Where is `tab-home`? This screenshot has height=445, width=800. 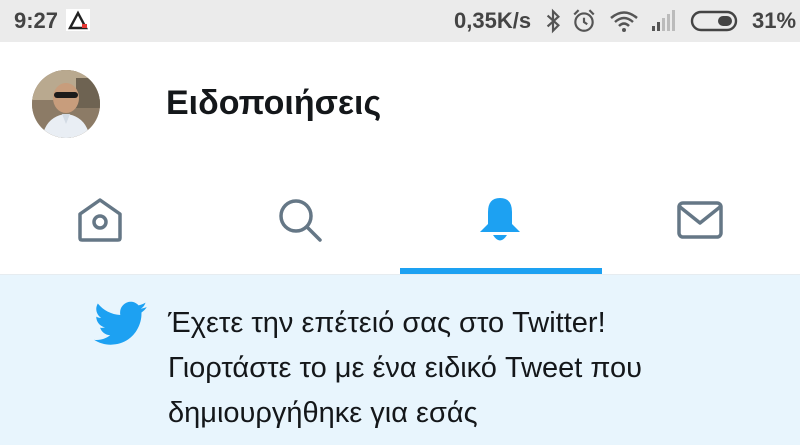
tab-home is located at coordinates (100, 220).